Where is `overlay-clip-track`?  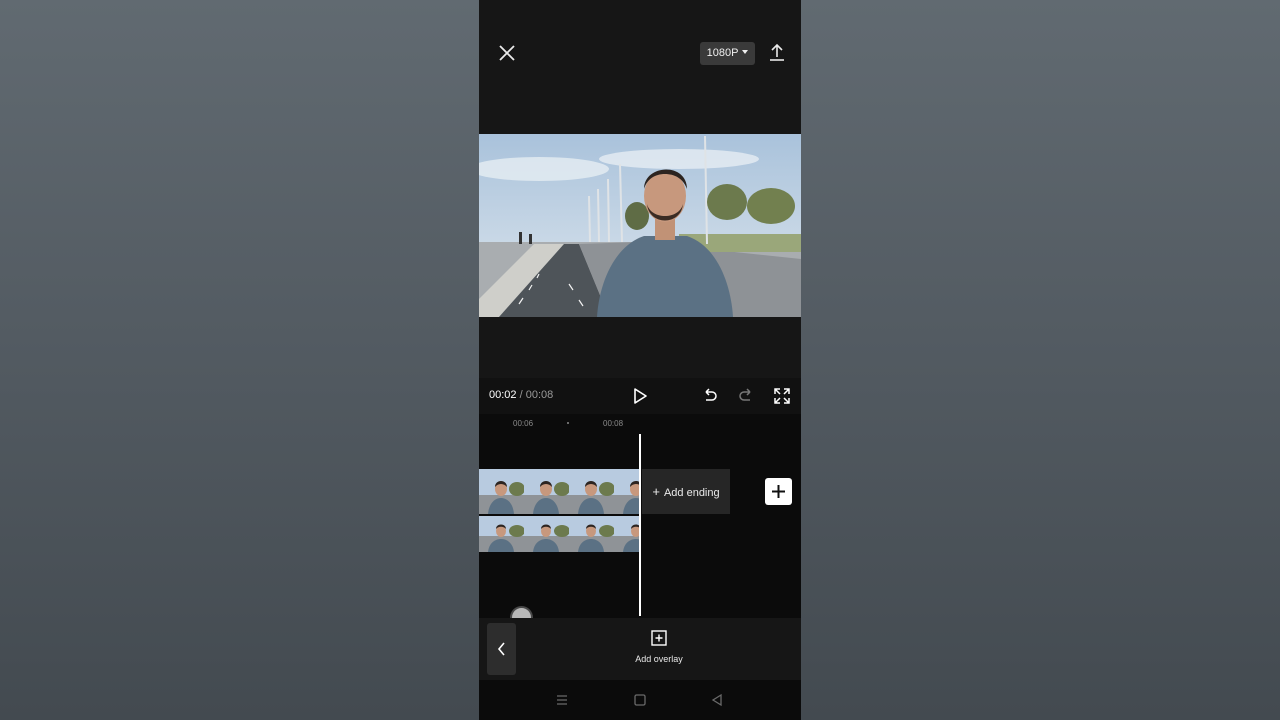 overlay-clip-track is located at coordinates (559, 534).